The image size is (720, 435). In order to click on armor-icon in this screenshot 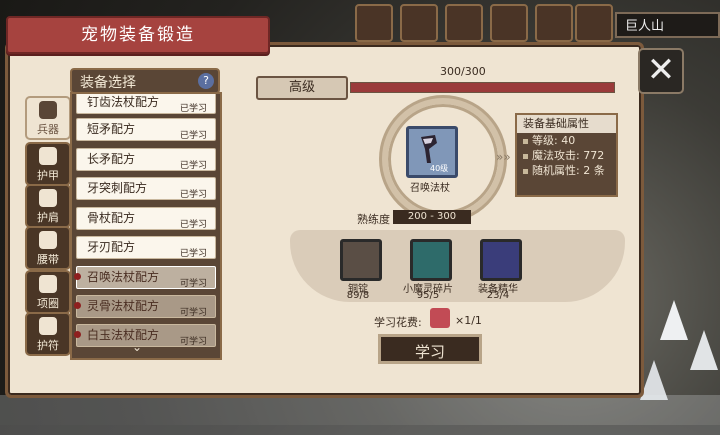, I will do `click(48, 156)`.